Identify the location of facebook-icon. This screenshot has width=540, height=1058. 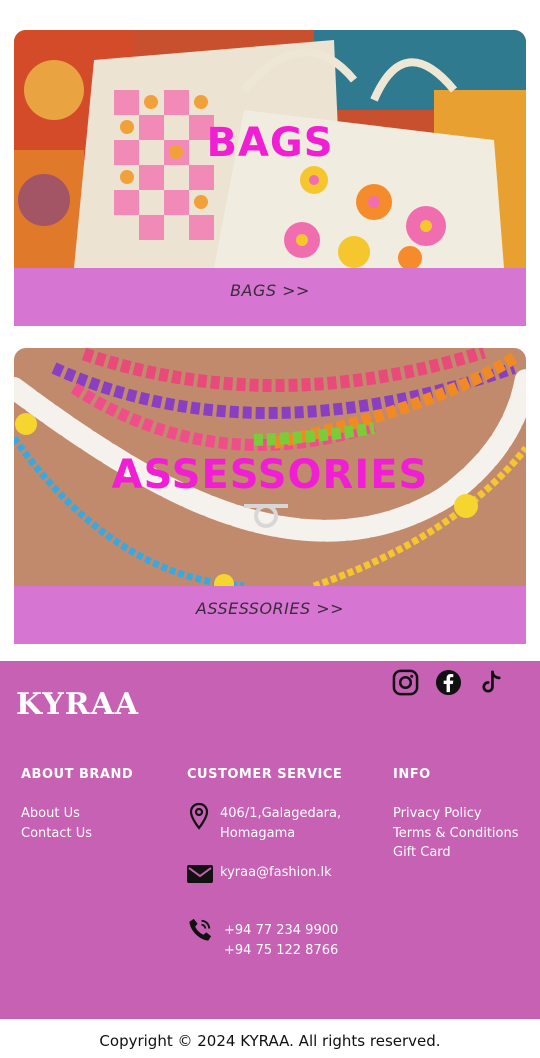
(448, 682).